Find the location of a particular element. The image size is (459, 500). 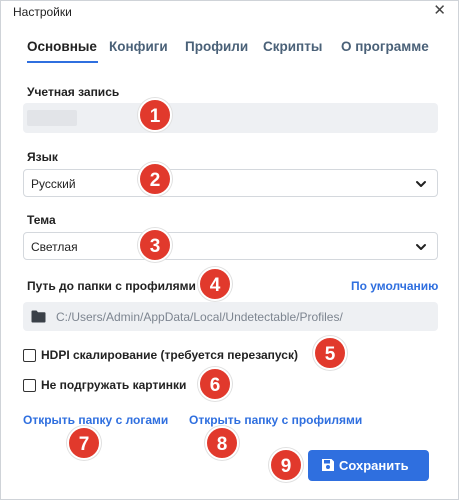

theme-label: Тема is located at coordinates (41, 220).